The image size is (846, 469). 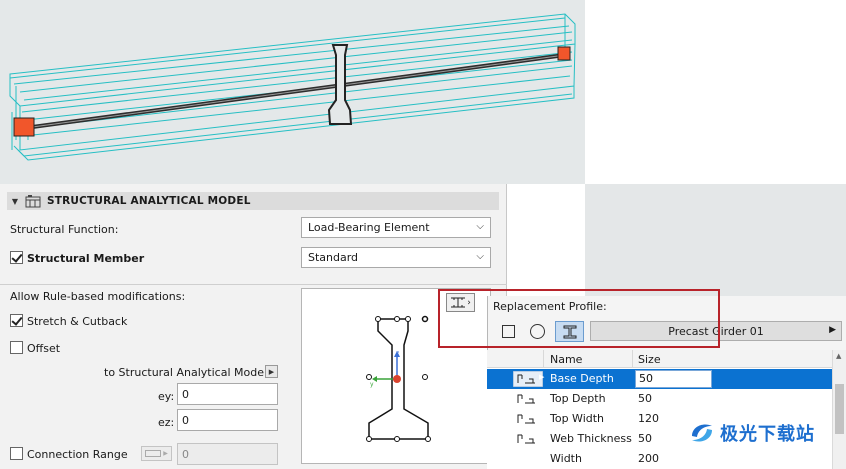 I want to click on divider, so click(x=253, y=284).